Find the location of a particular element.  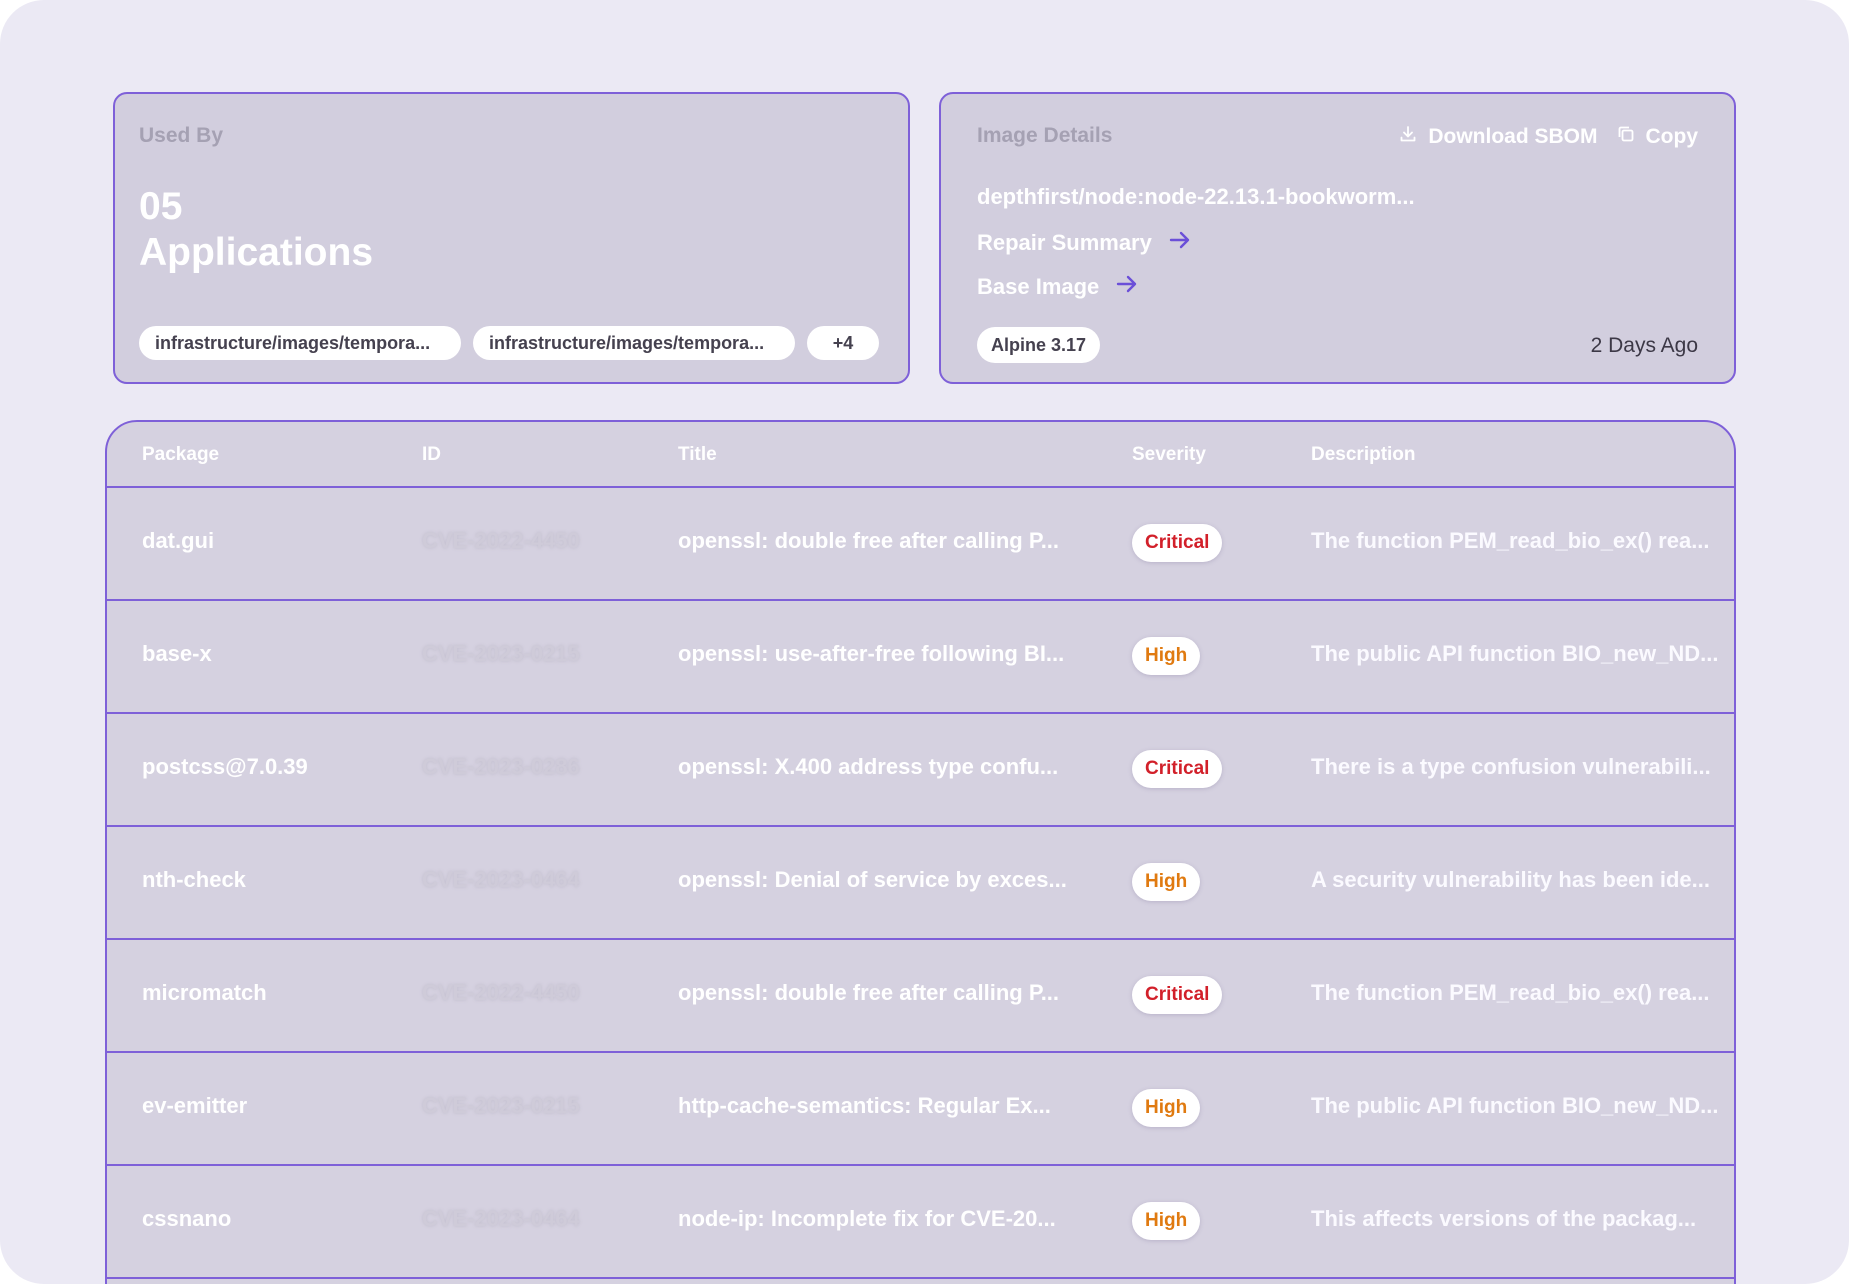

package-cell: dat.gui is located at coordinates (178, 540).